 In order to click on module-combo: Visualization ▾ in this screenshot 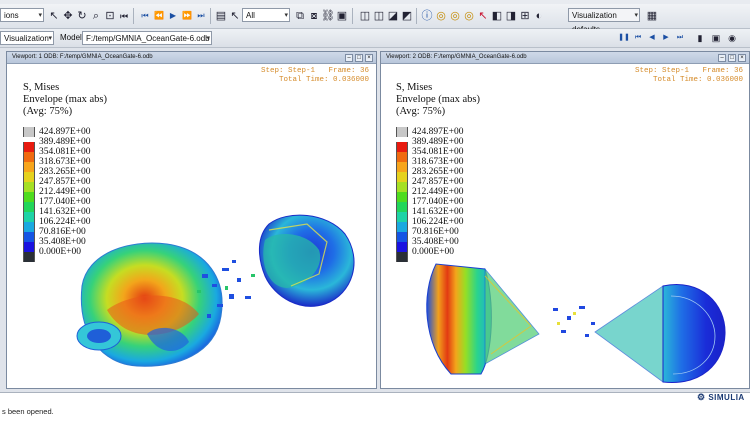, I will do `click(27, 38)`.